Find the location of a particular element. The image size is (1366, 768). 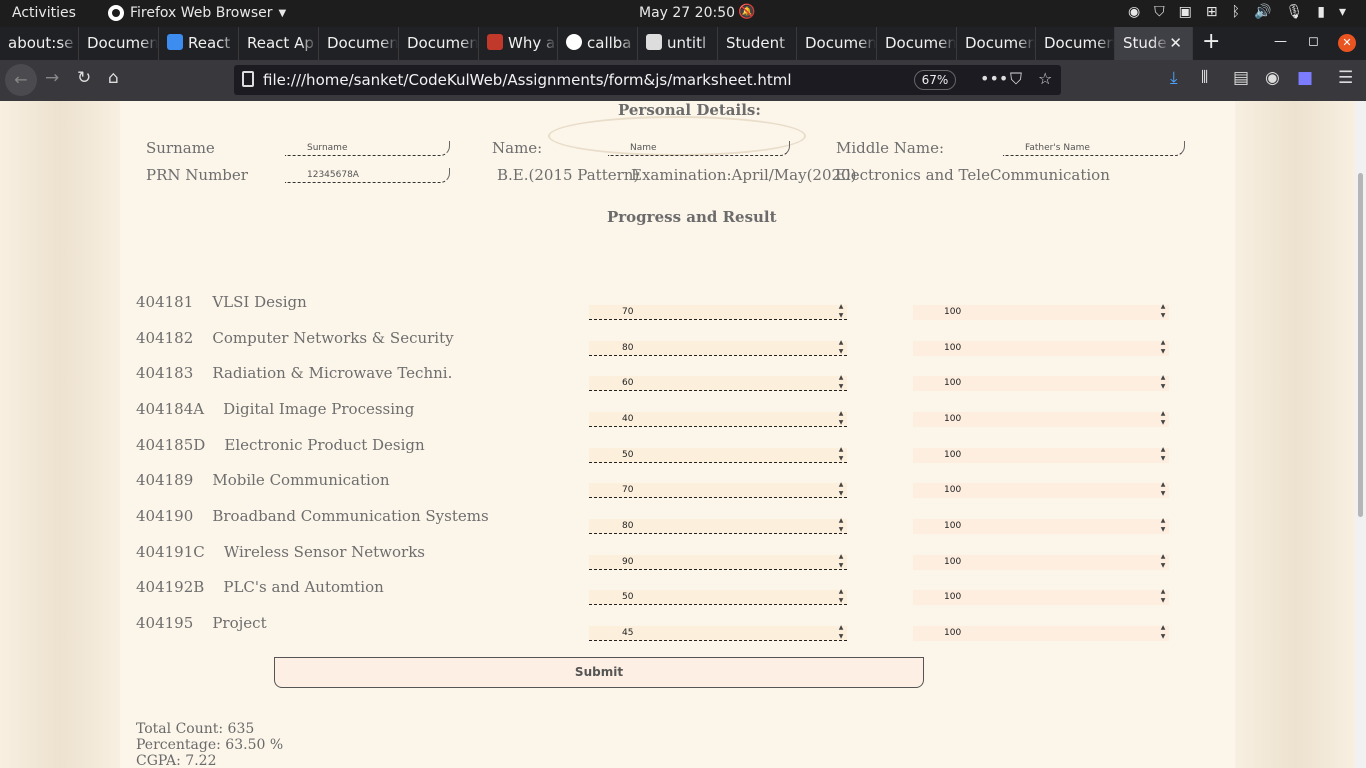

tab: untitl is located at coordinates (678, 43).